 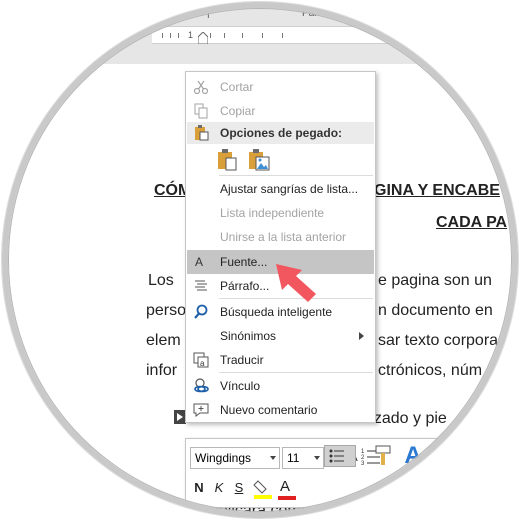 I want to click on doc-line-3-left: elem, so click(x=163, y=340).